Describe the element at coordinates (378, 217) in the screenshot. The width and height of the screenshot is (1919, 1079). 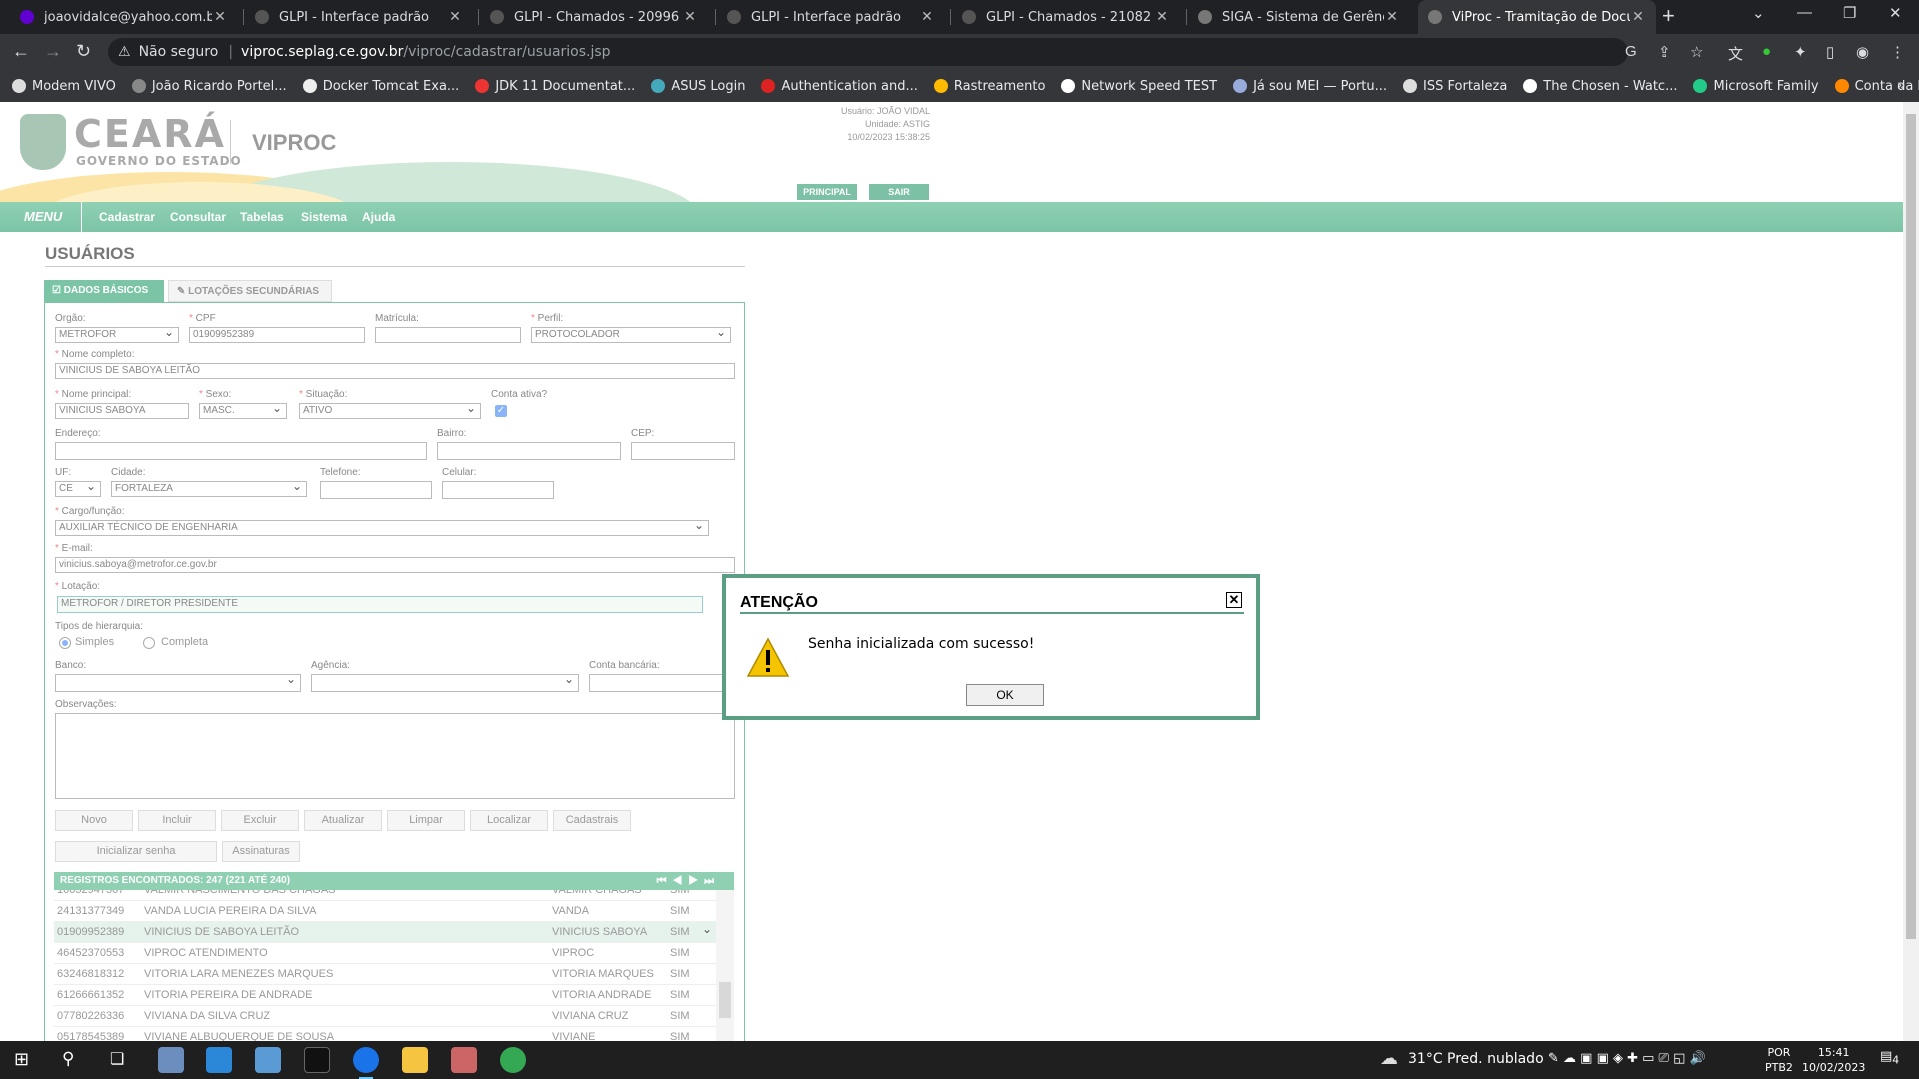
I see `menu-item-ajuda: Ajuda` at that location.